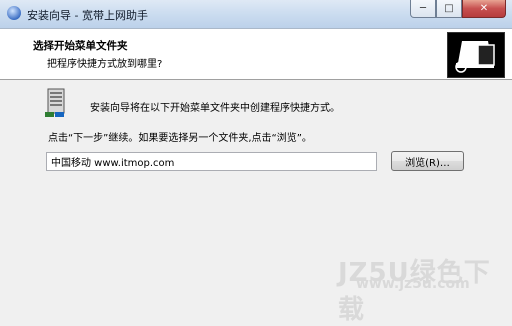 This screenshot has width=512, height=326. I want to click on minimize-button: ─, so click(423, 9).